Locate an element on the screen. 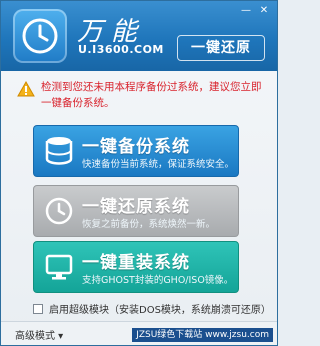 This screenshot has height=346, width=320. reinstall-system-button: 一键重装系统 支持GHOST封装的GHO/ISO镜像。 is located at coordinates (136, 267).